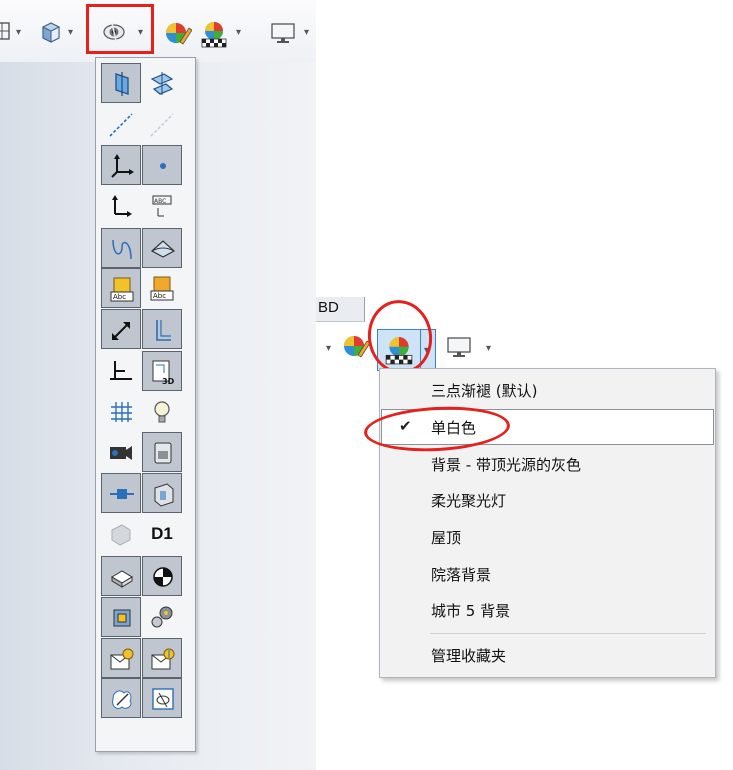  I want to click on center-of-mass-icon, so click(163, 577).